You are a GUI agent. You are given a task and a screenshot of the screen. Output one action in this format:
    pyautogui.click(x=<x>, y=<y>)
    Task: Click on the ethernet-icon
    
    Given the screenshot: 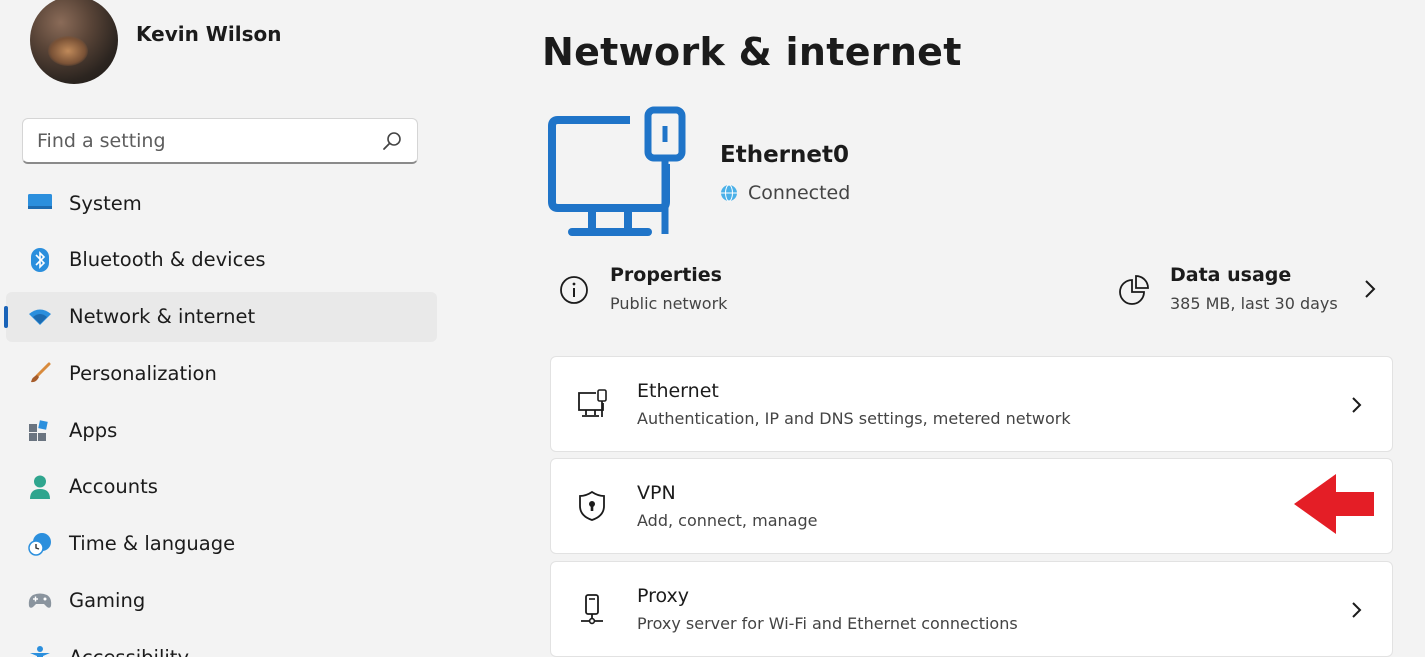 What is the action you would take?
    pyautogui.click(x=592, y=404)
    